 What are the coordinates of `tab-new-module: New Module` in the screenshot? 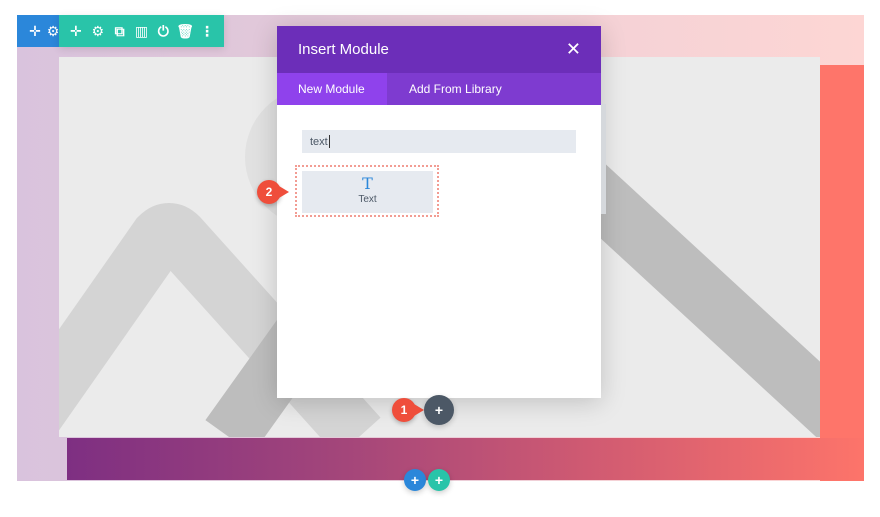 It's located at (332, 89).